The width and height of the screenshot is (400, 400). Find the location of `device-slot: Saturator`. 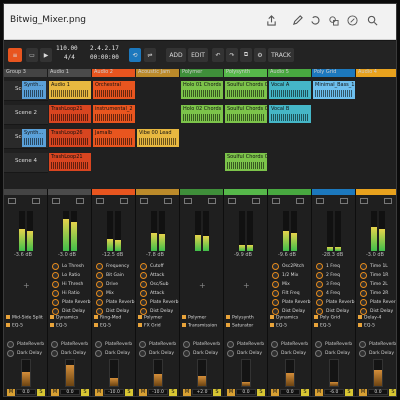

device-slot: Saturator is located at coordinates (246, 327).